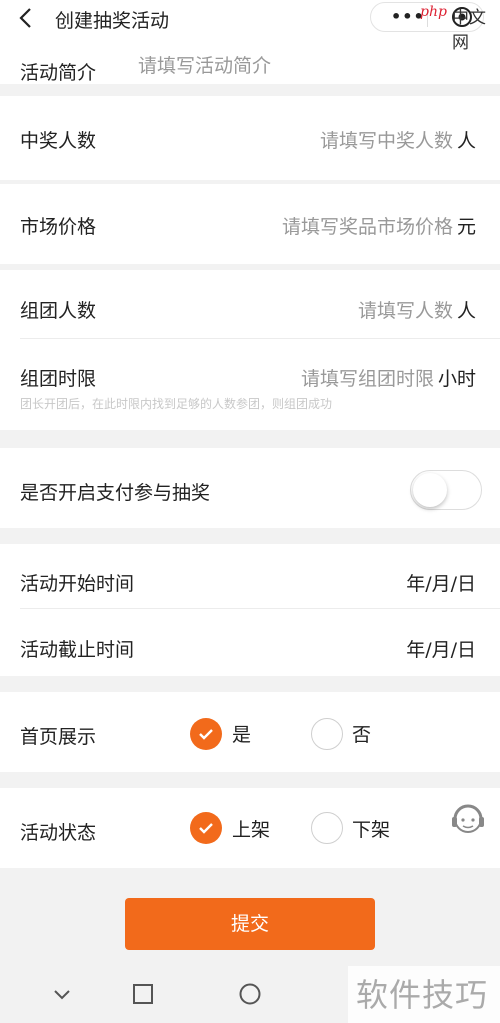 The image size is (500, 1023). I want to click on price-input: 请填写奖品市场价格元, so click(379, 225).